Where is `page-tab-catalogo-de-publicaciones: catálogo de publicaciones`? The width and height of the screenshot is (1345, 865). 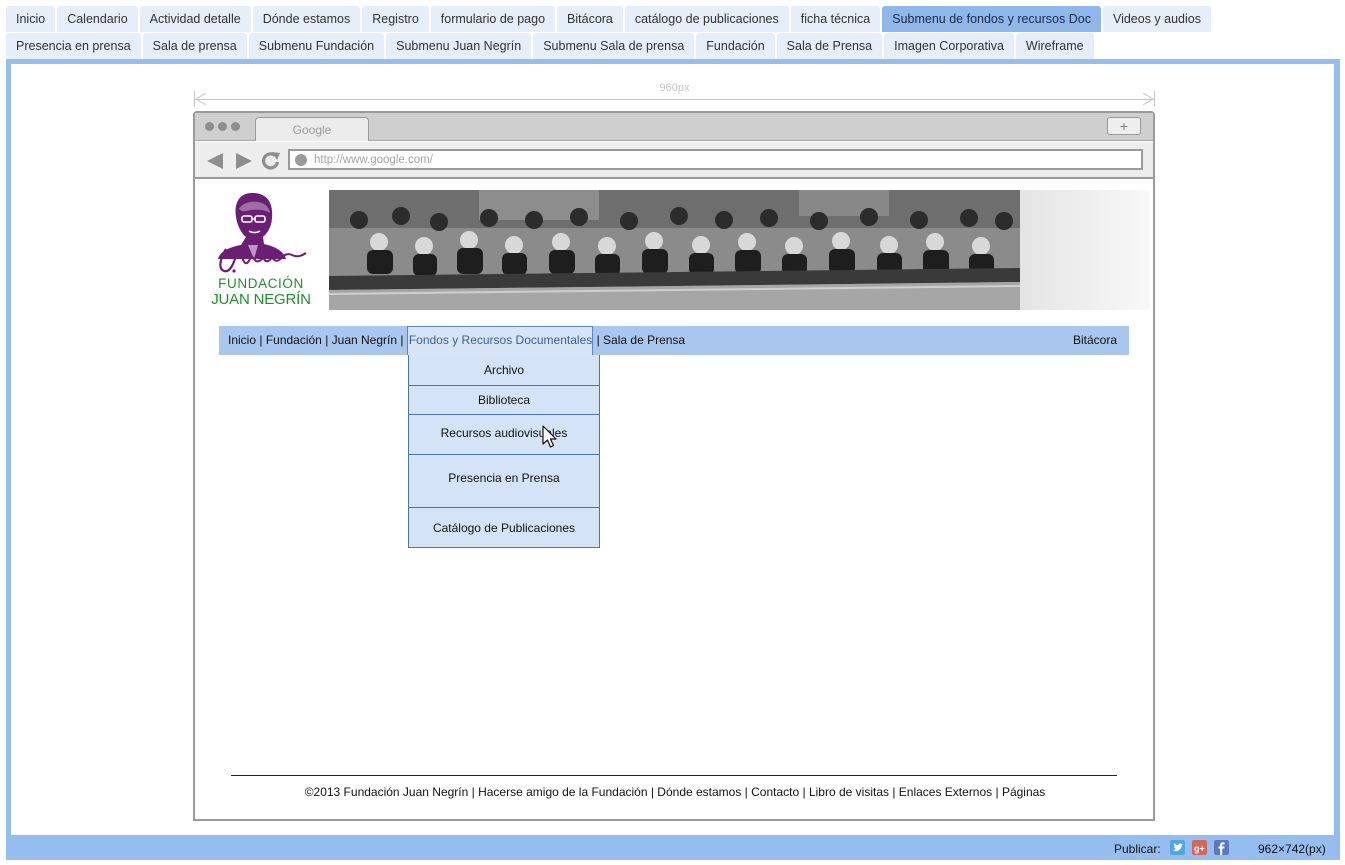
page-tab-catalogo-de-publicaciones: catálogo de publicaciones is located at coordinates (706, 19).